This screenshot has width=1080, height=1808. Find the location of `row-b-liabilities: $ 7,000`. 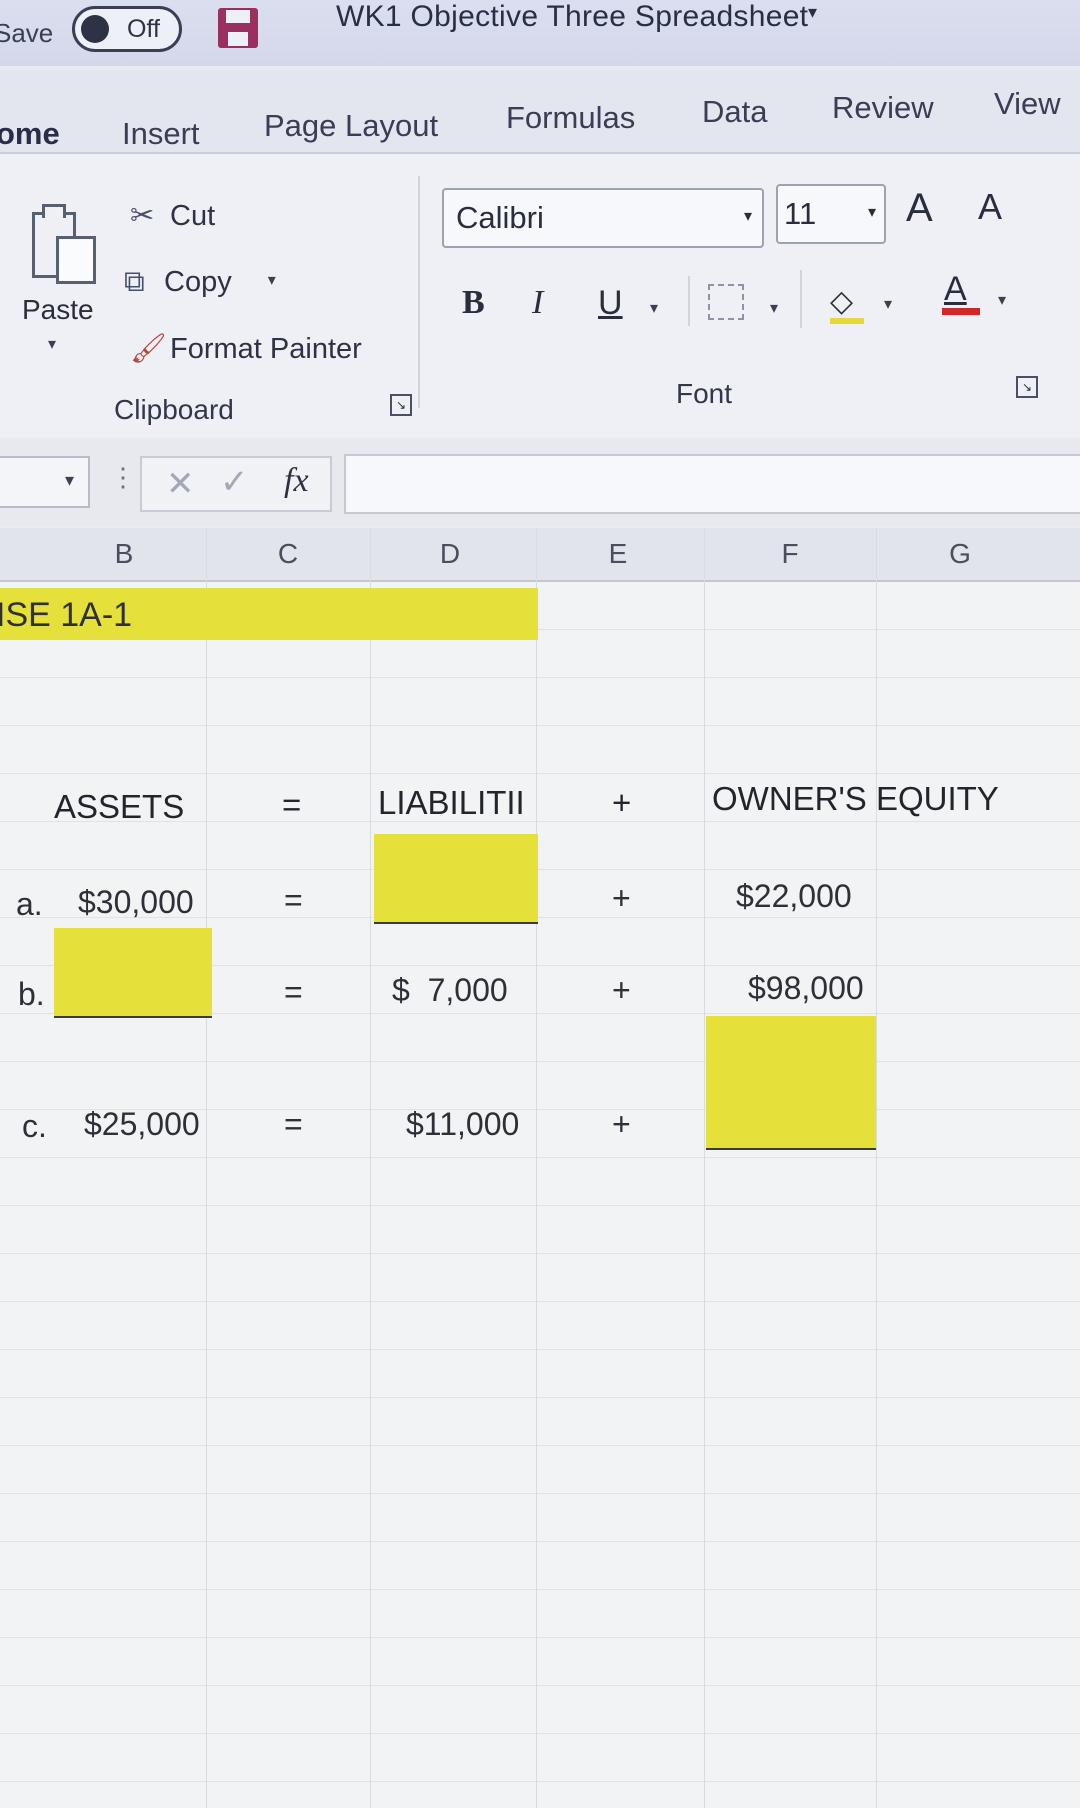

row-b-liabilities: $ 7,000 is located at coordinates (450, 990).